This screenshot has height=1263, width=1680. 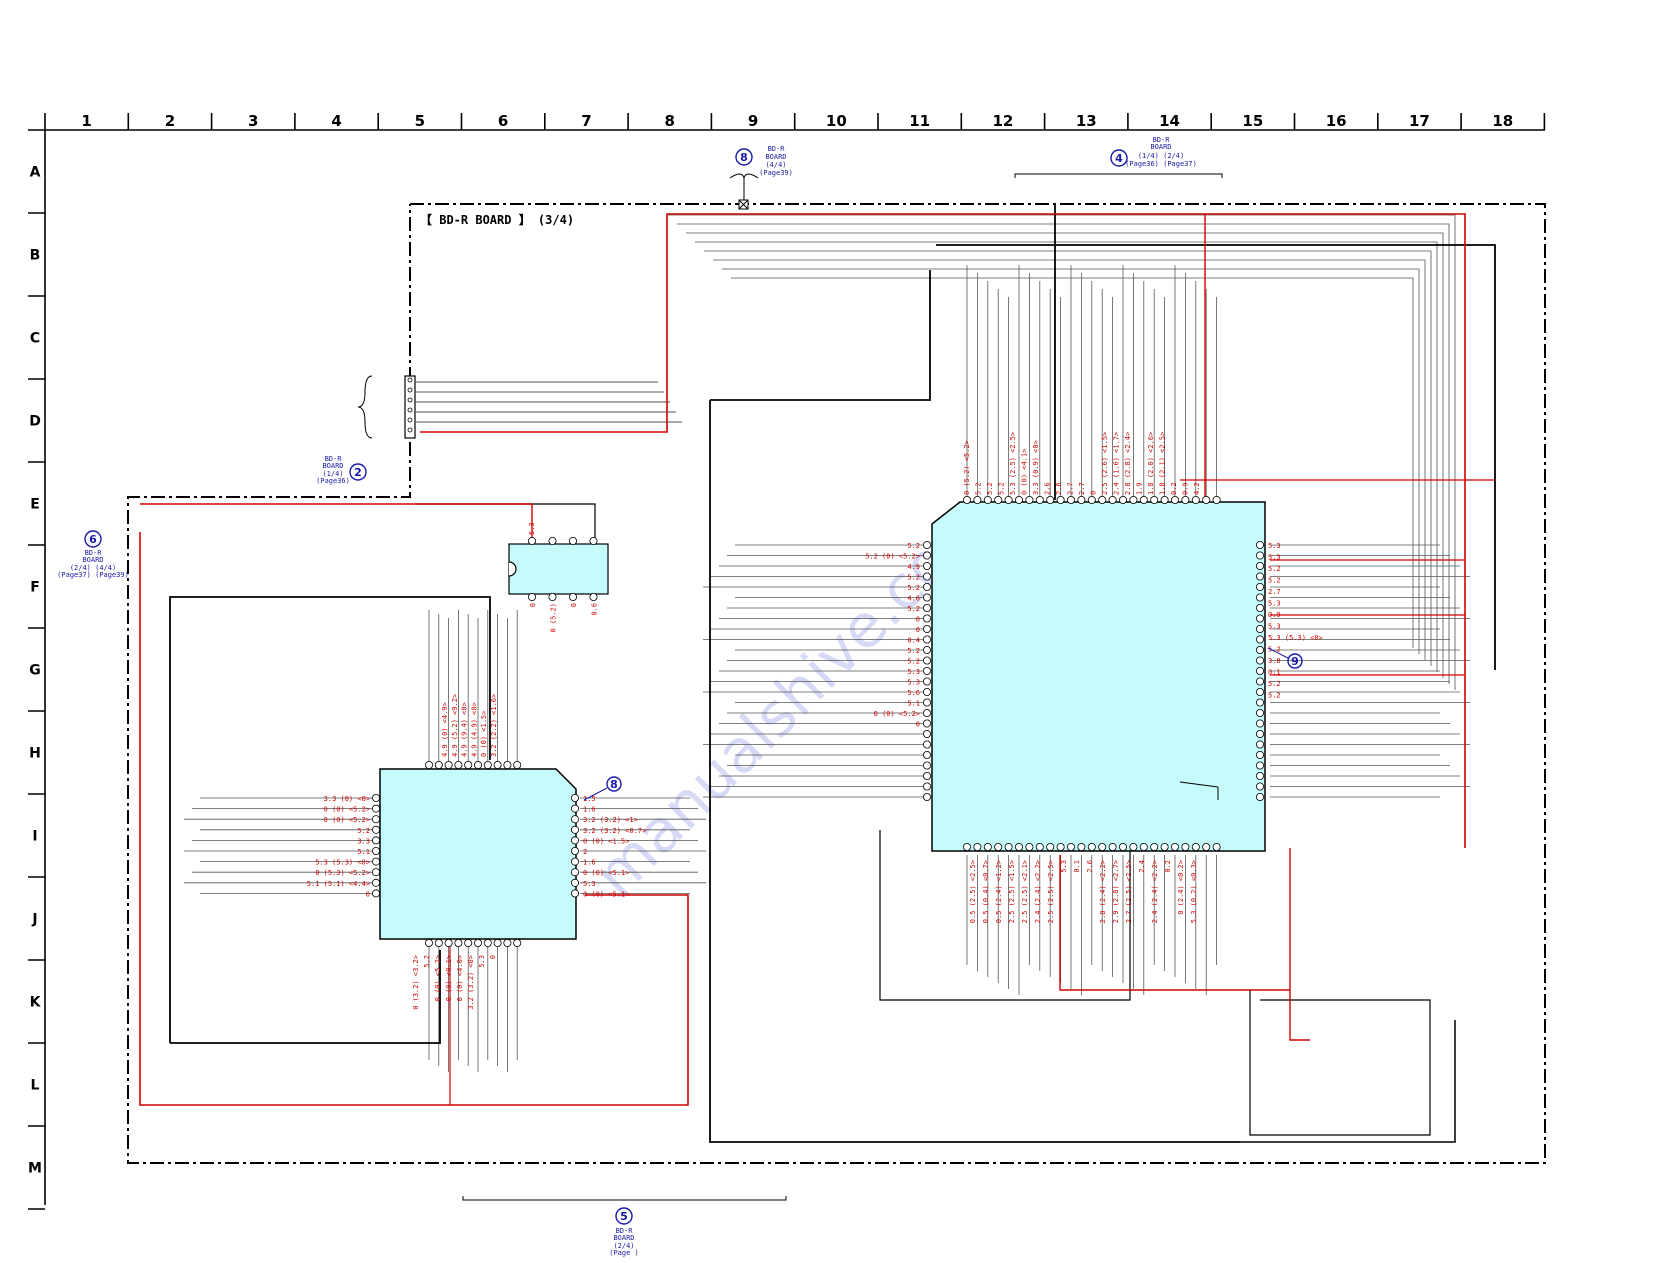 I want to click on ic2, so click(x=478, y=854).